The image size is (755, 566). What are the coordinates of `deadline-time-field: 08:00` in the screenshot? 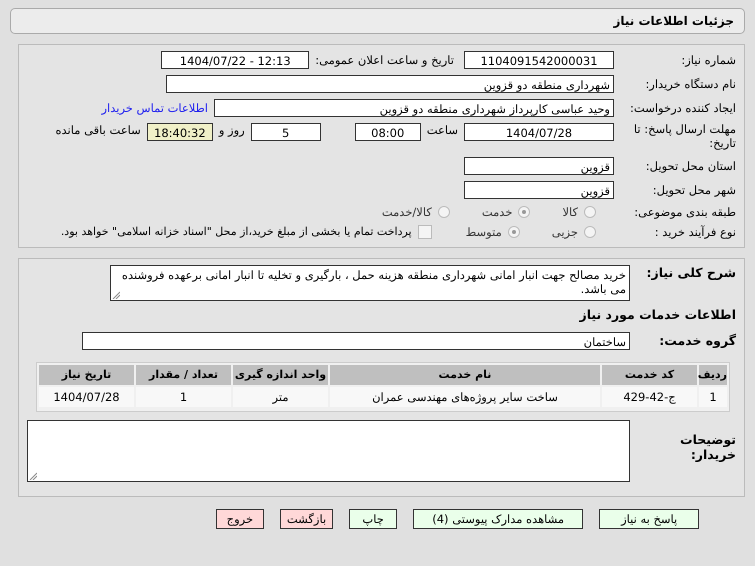 It's located at (387, 132).